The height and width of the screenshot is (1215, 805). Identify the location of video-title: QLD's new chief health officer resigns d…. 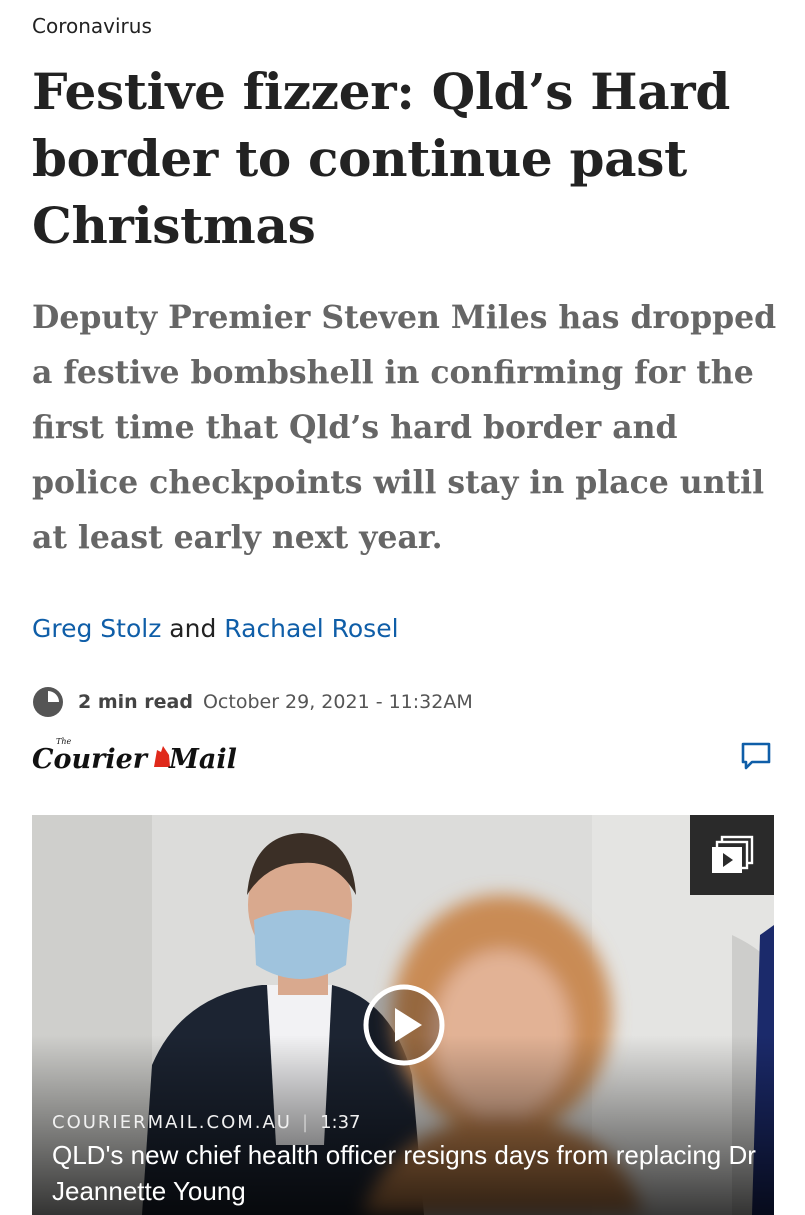
(407, 1173).